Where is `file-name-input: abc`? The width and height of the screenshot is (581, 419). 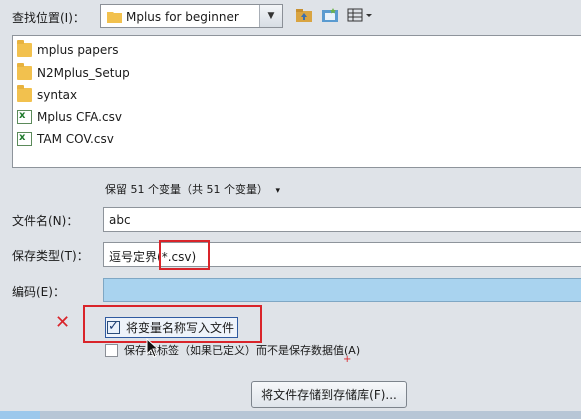
file-name-input: abc is located at coordinates (342, 219).